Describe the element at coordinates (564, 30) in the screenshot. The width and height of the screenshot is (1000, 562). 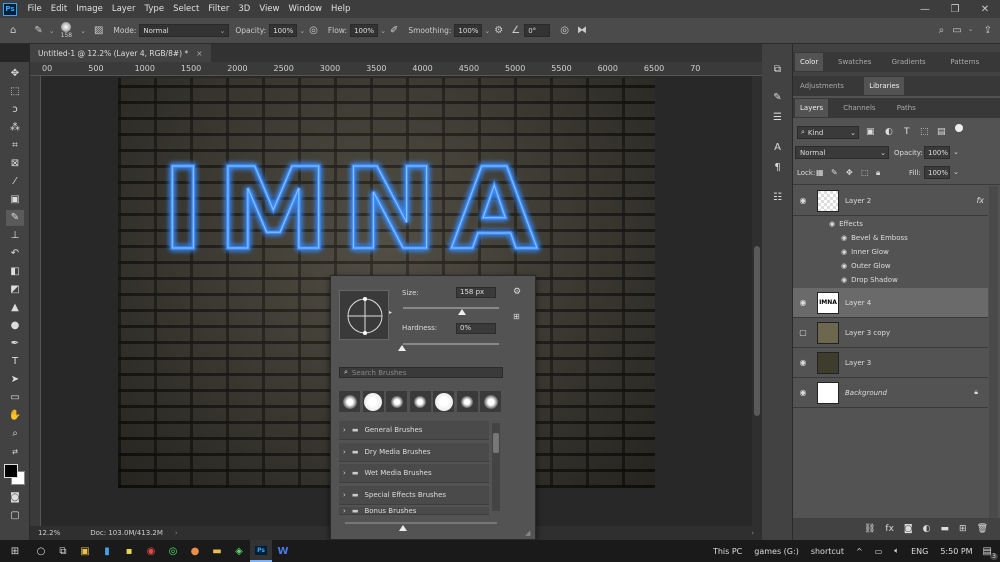
I see `pressure-size-icon: ◎` at that location.